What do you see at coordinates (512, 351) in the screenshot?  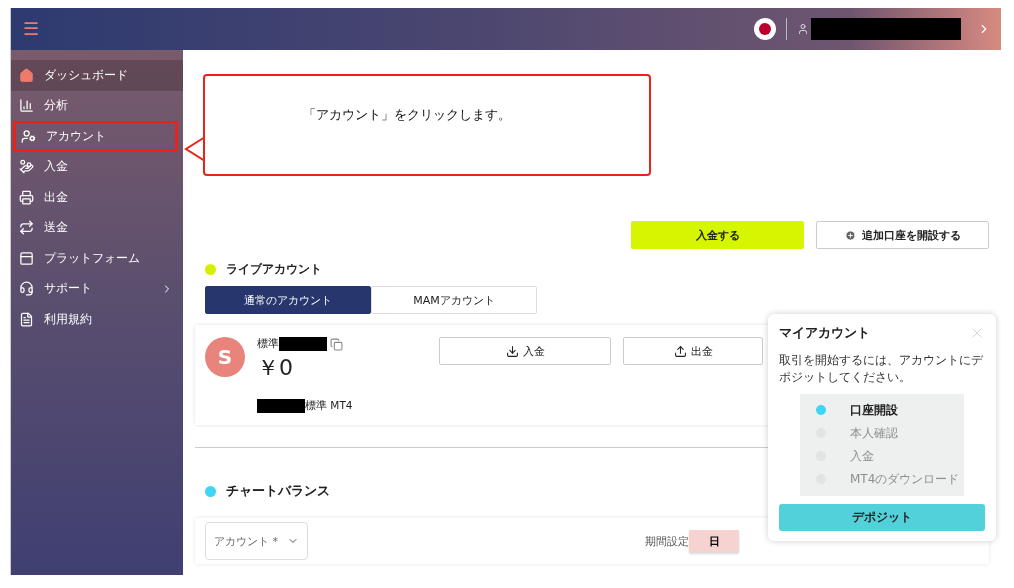 I see `download-icon` at bounding box center [512, 351].